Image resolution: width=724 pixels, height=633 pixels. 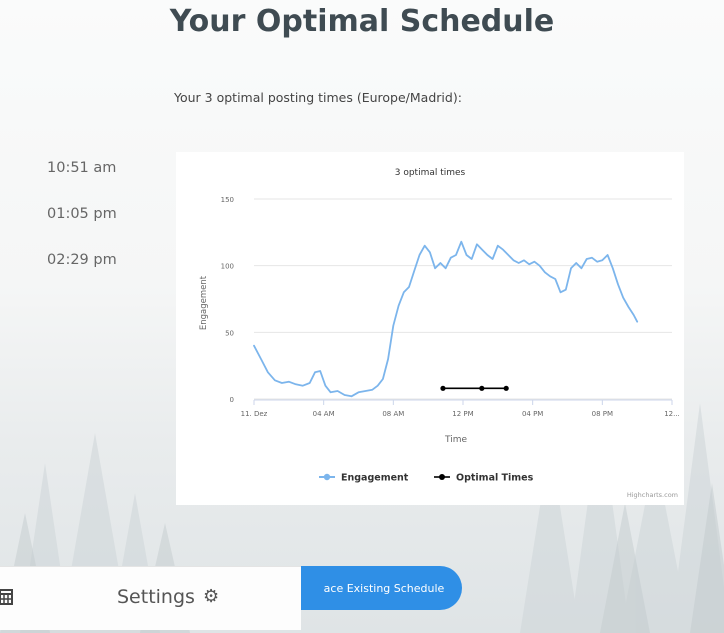 What do you see at coordinates (455, 440) in the screenshot?
I see `x-axis-label: Time` at bounding box center [455, 440].